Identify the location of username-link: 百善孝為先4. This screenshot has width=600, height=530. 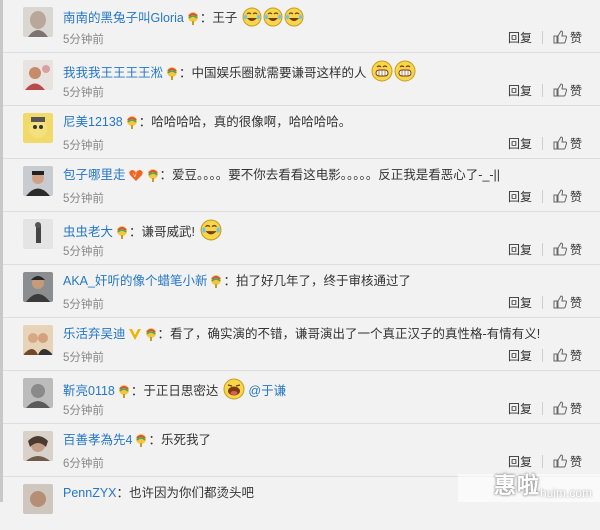
(97, 440).